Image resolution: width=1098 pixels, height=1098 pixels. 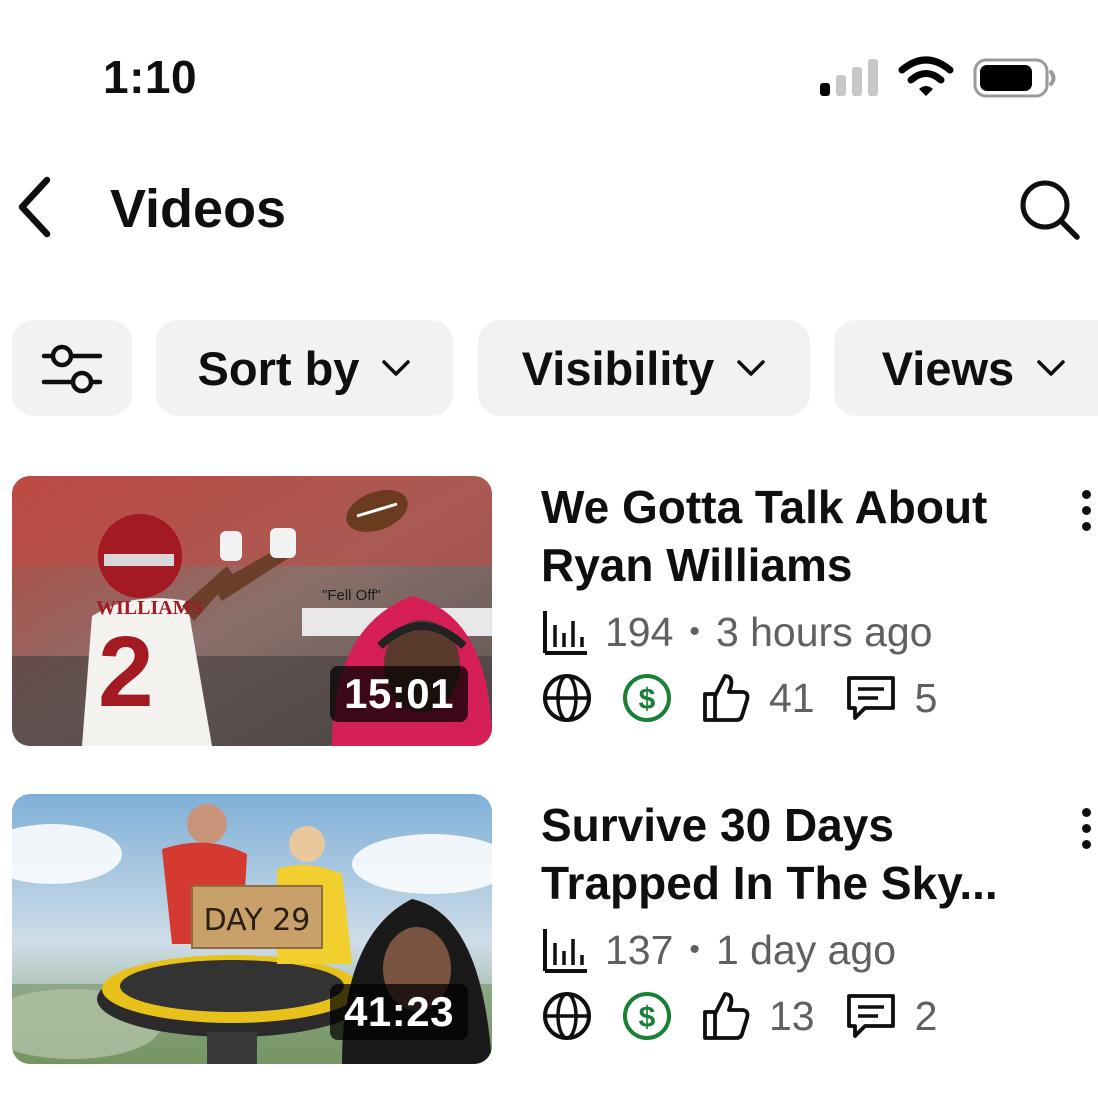 What do you see at coordinates (278, 368) in the screenshot?
I see `sort-by-label: Sort by` at bounding box center [278, 368].